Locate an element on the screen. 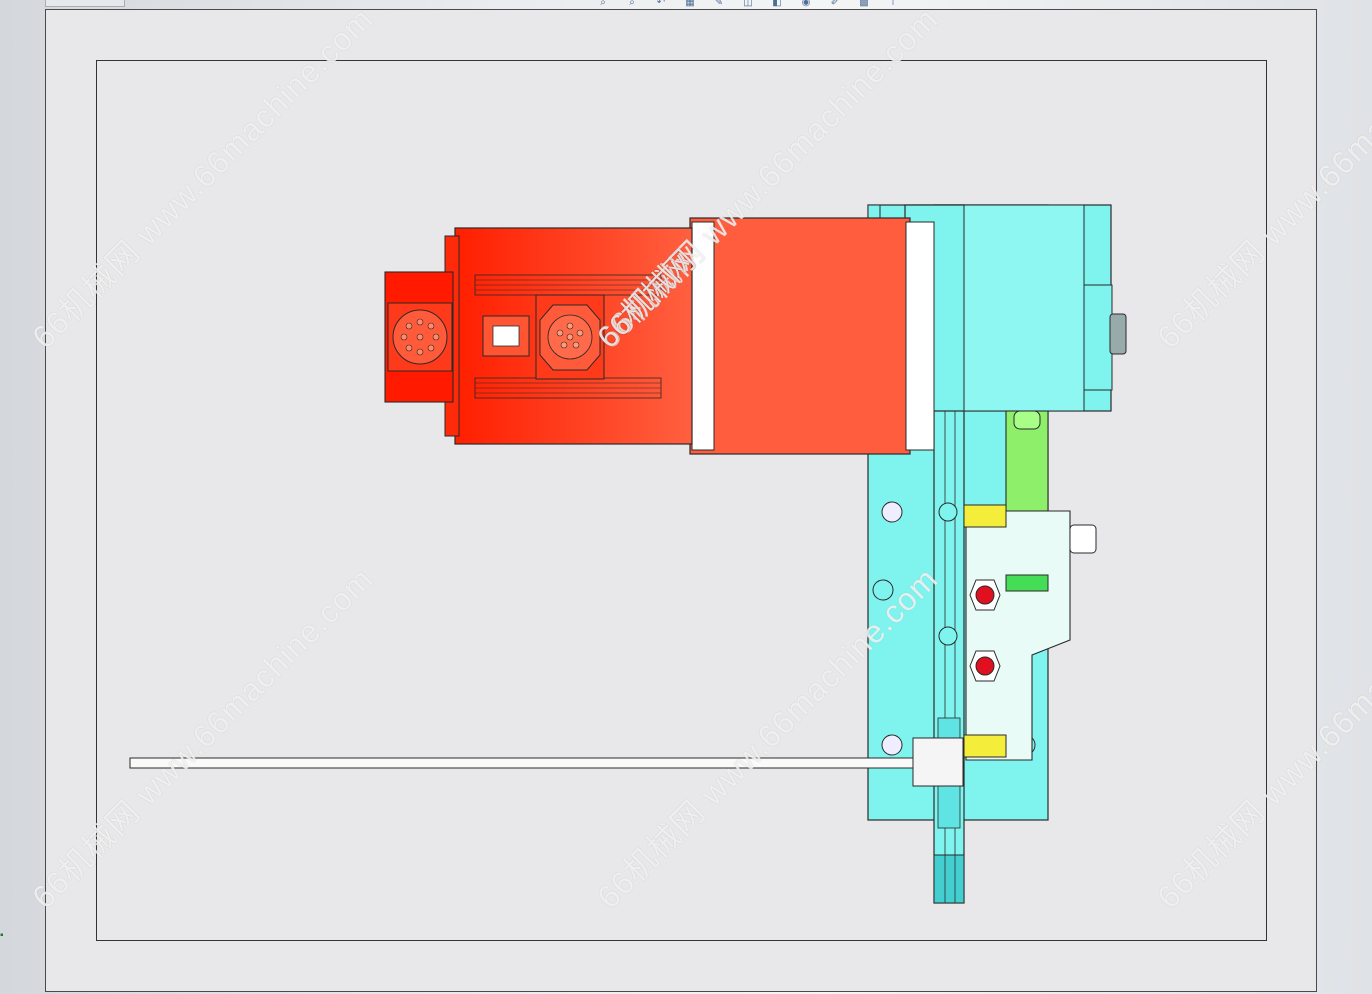  encoder-bracket-inner is located at coordinates (506, 336).